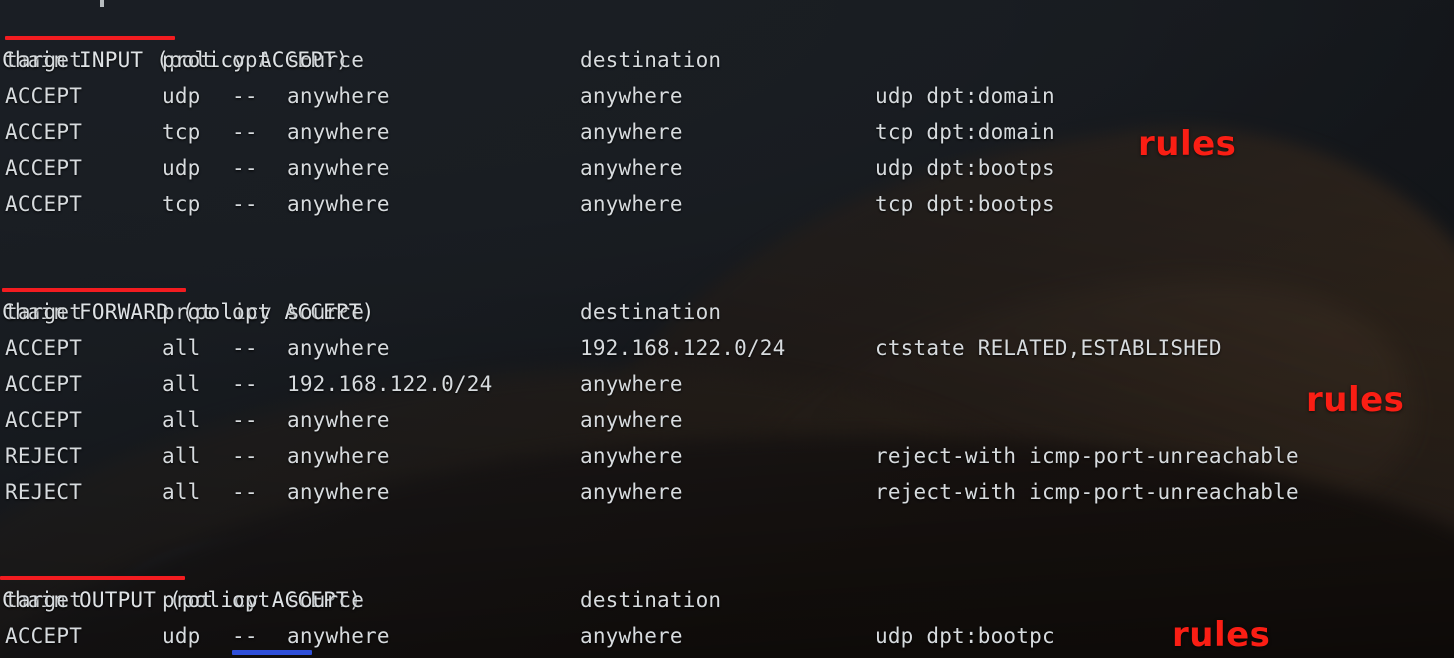  What do you see at coordinates (965, 96) in the screenshot?
I see `rule-extra: udp dpt:domain` at bounding box center [965, 96].